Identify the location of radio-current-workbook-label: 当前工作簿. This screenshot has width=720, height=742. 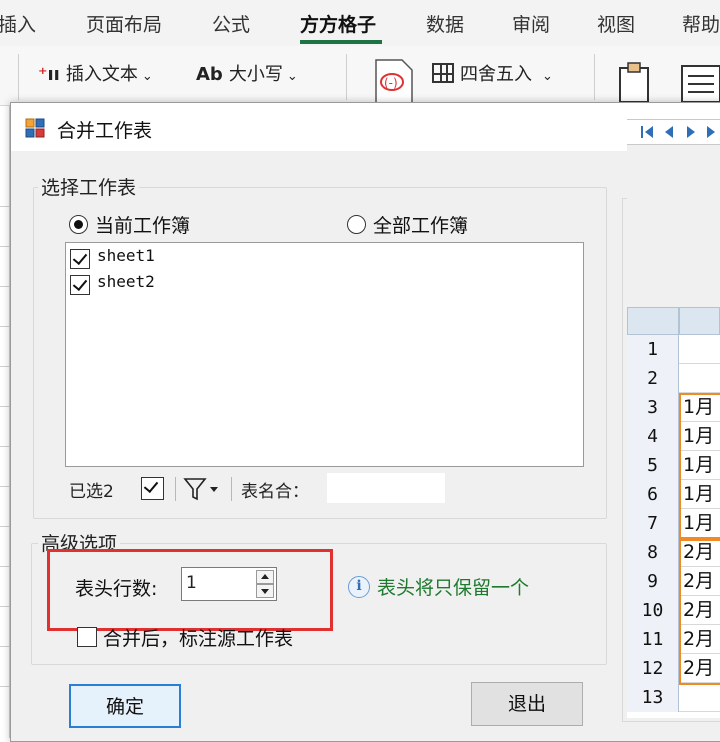
(142, 224).